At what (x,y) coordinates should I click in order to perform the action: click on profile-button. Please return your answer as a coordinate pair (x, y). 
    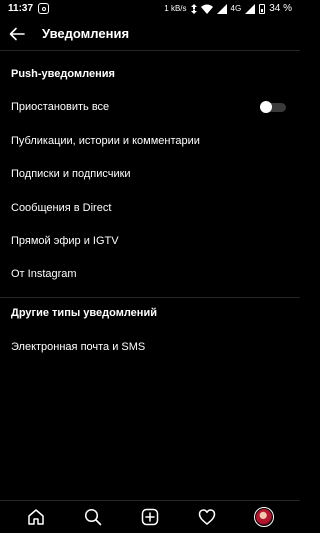
    Looking at the image, I should click on (264, 517).